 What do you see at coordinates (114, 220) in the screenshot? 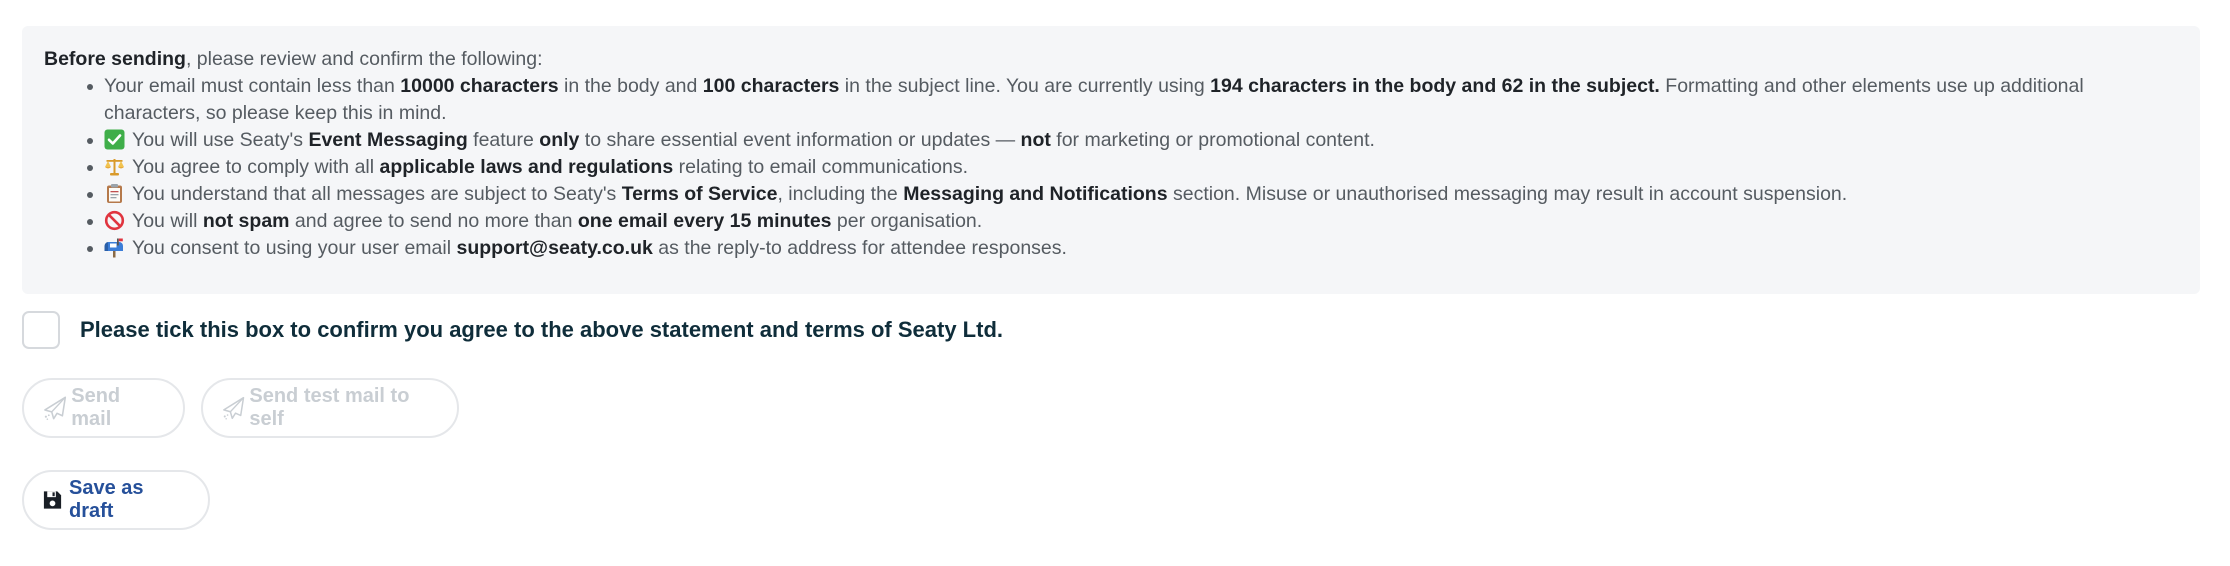
I see `prohibited-icon` at bounding box center [114, 220].